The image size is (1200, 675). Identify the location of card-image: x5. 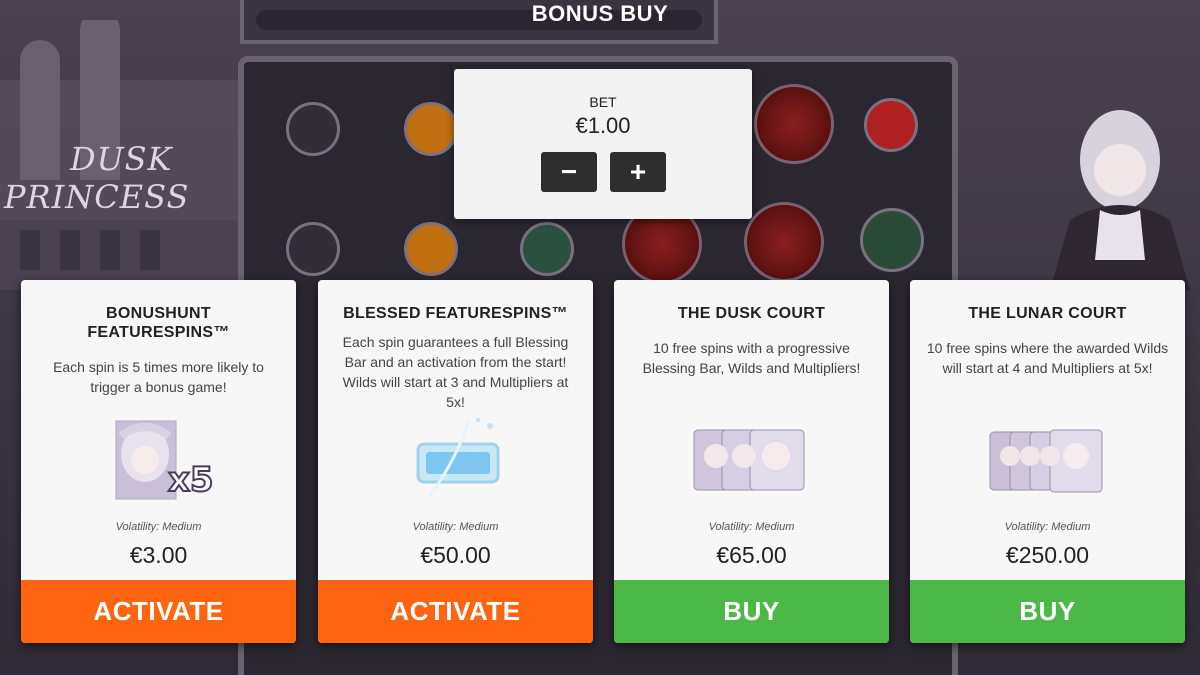
(158, 461).